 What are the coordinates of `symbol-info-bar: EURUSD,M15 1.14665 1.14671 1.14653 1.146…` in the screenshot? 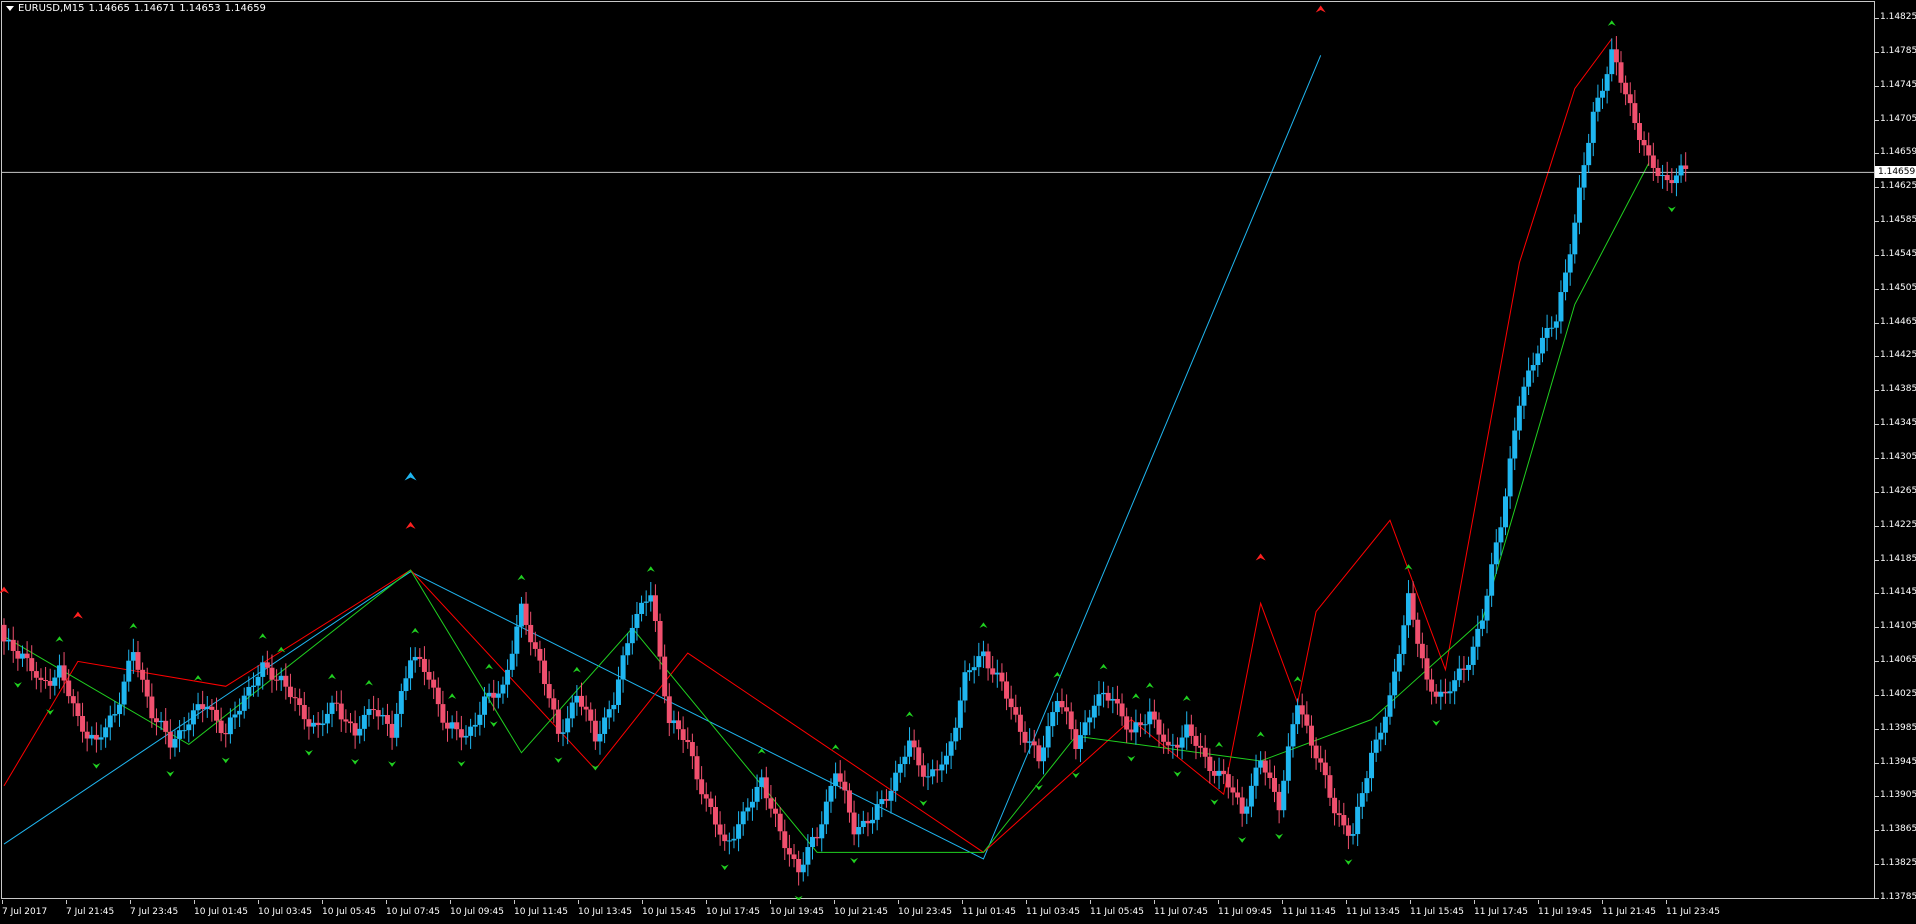 It's located at (136, 8).